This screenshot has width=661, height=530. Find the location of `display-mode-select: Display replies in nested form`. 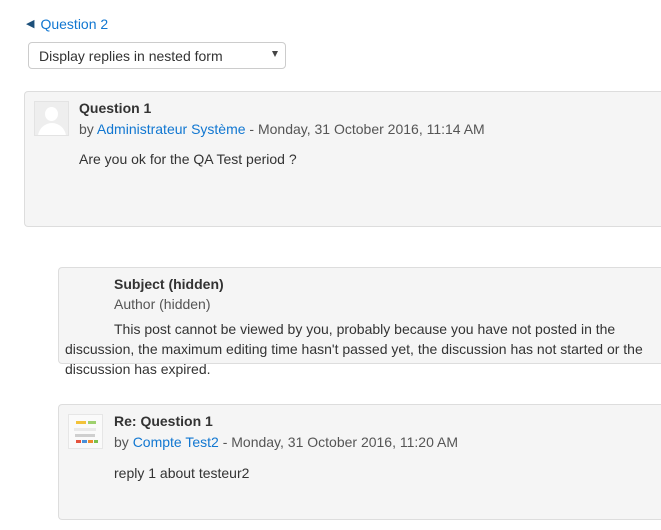

display-mode-select: Display replies in nested form is located at coordinates (157, 55).